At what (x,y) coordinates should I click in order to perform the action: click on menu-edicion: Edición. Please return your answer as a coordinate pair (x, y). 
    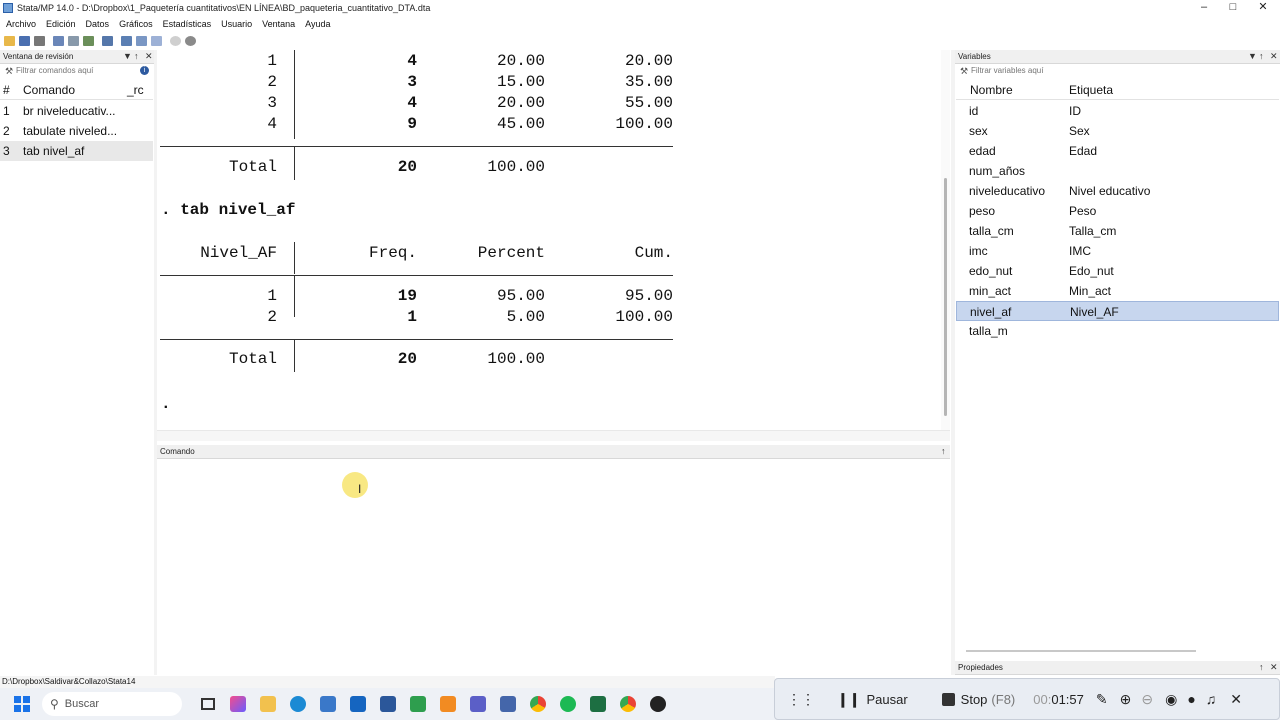
    Looking at the image, I should click on (61, 24).